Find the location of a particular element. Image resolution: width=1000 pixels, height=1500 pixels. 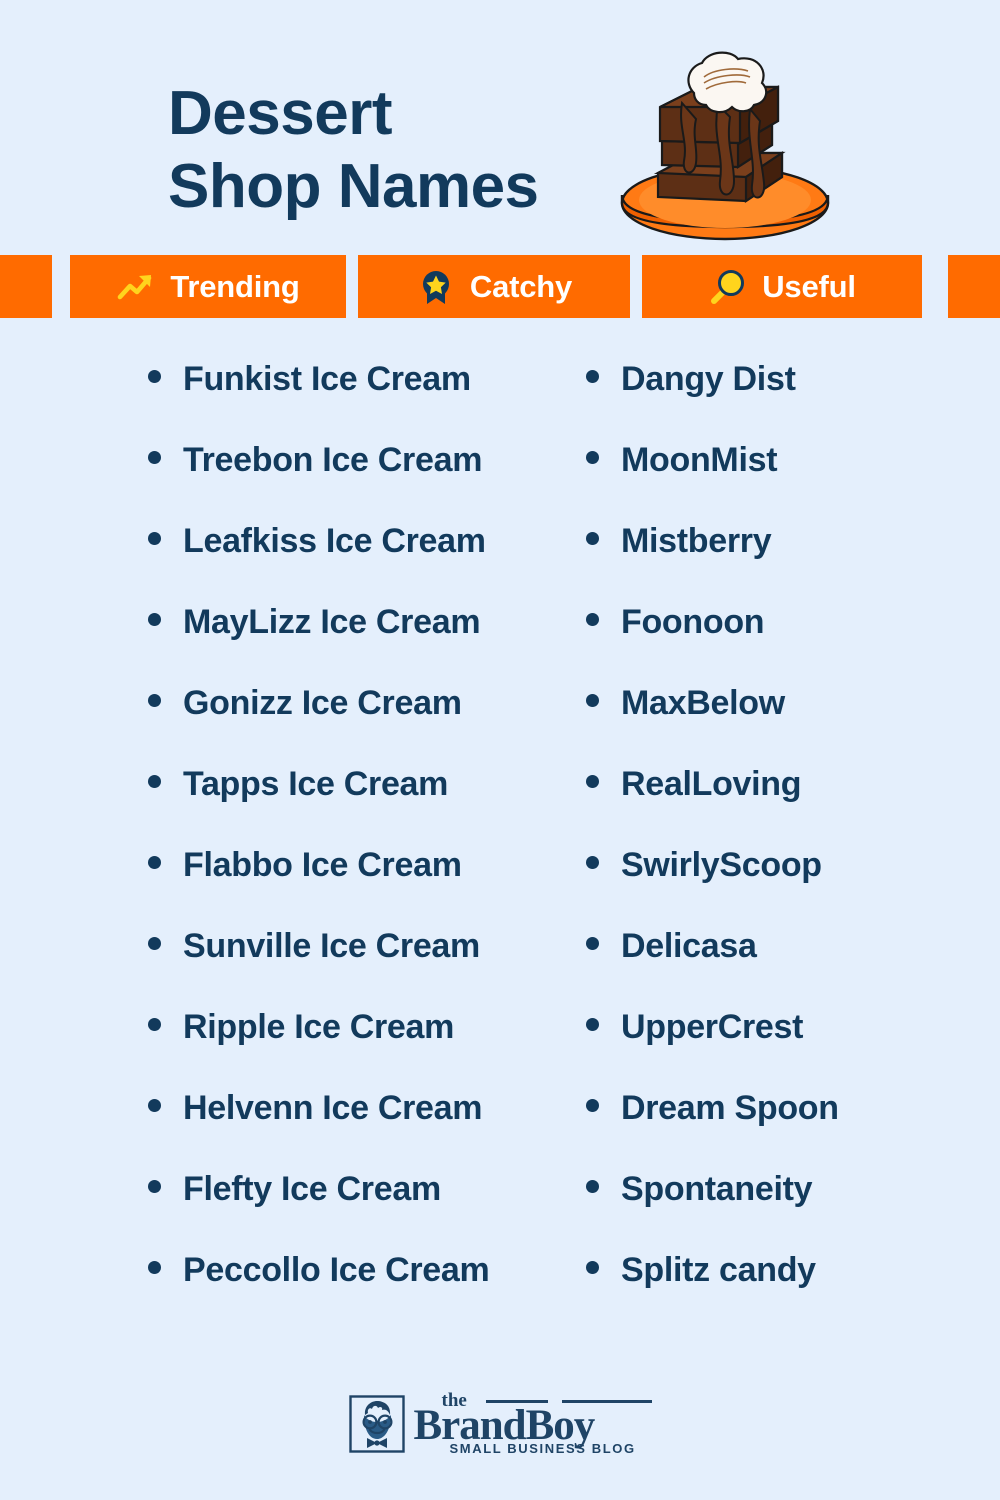

list-item-label: Delicasa is located at coordinates (689, 946).